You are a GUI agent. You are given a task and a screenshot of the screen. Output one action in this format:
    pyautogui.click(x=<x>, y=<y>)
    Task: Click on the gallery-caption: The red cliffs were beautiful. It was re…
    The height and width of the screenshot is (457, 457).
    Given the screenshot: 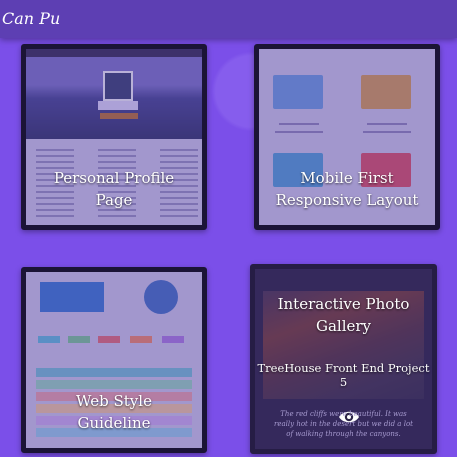 What is the action you would take?
    pyautogui.click(x=343, y=424)
    